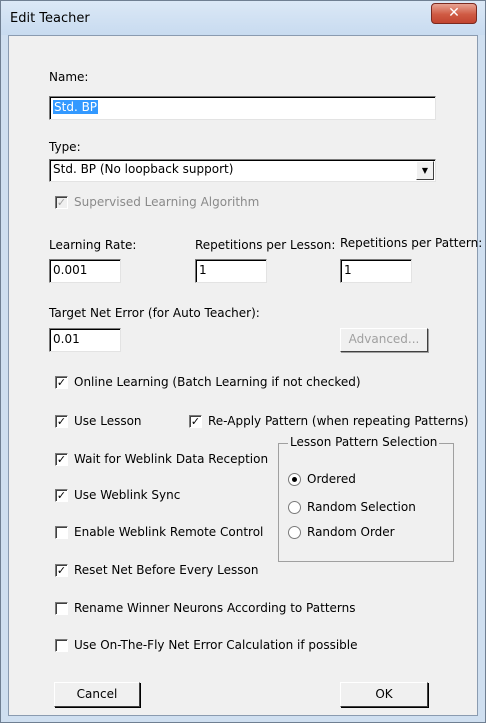  I want to click on ordered-label: Ordered, so click(331, 479).